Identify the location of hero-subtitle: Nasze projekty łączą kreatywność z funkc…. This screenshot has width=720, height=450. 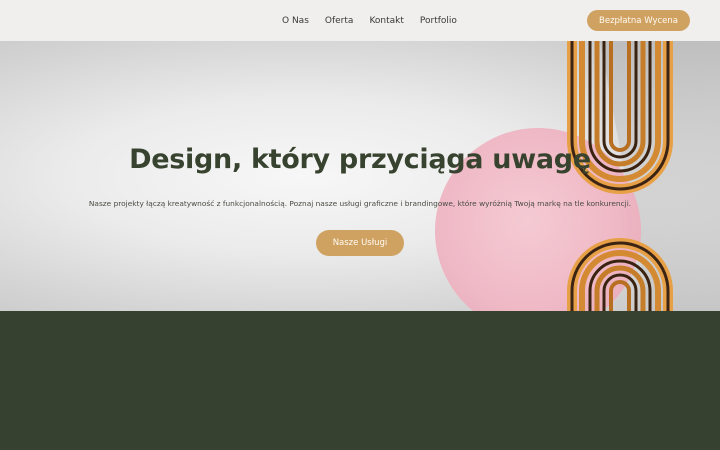
(360, 203).